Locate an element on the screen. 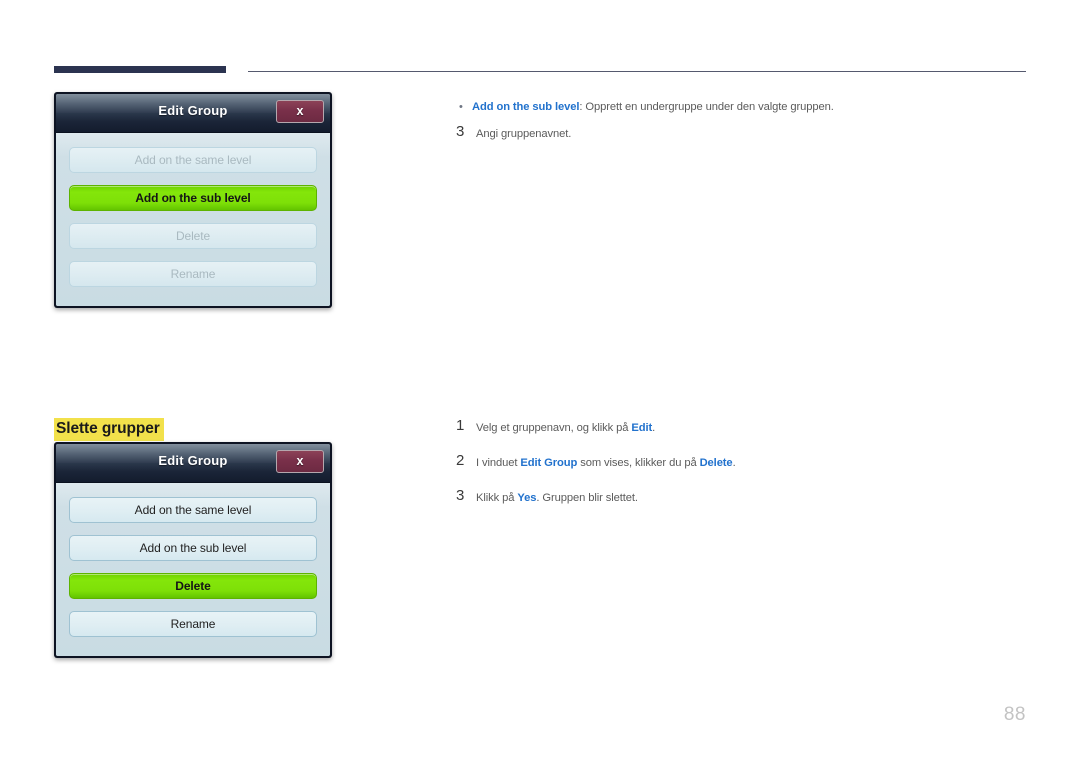 Image resolution: width=1080 pixels, height=763 pixels. step-item-1: 1 Velg et gruppenavn, og klikk på Edit. is located at coordinates (736, 427).